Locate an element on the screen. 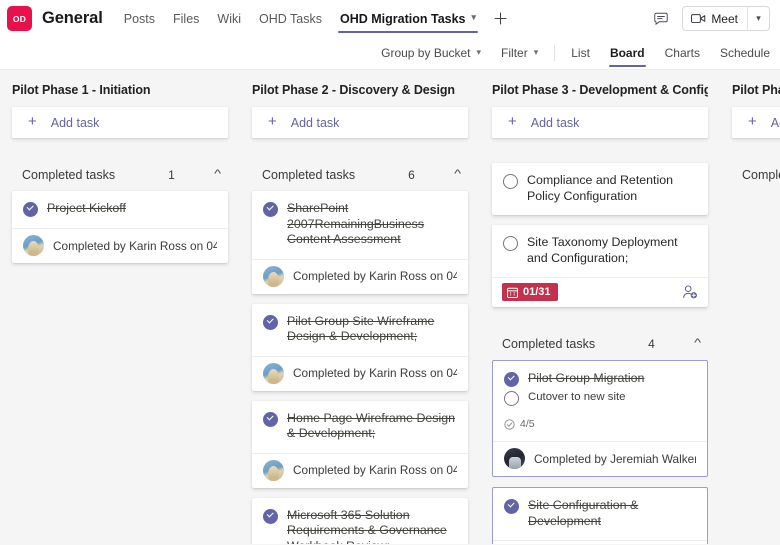  tab-files: Files is located at coordinates (186, 18).